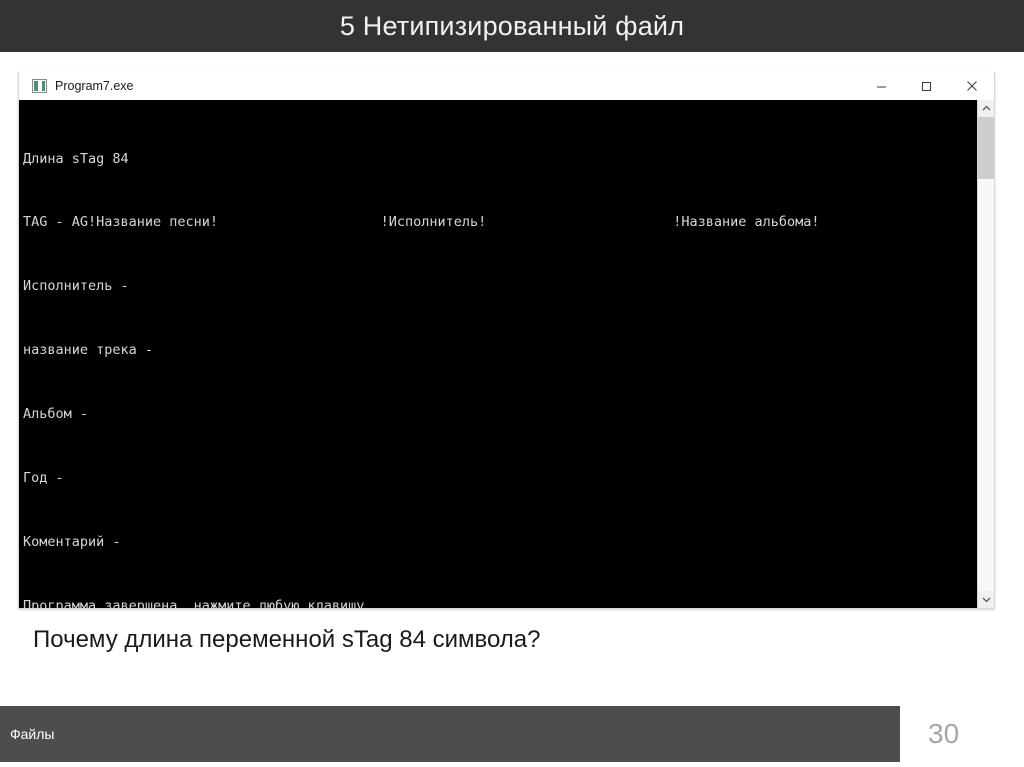 This screenshot has height=767, width=1024. I want to click on close-icon, so click(971, 86).